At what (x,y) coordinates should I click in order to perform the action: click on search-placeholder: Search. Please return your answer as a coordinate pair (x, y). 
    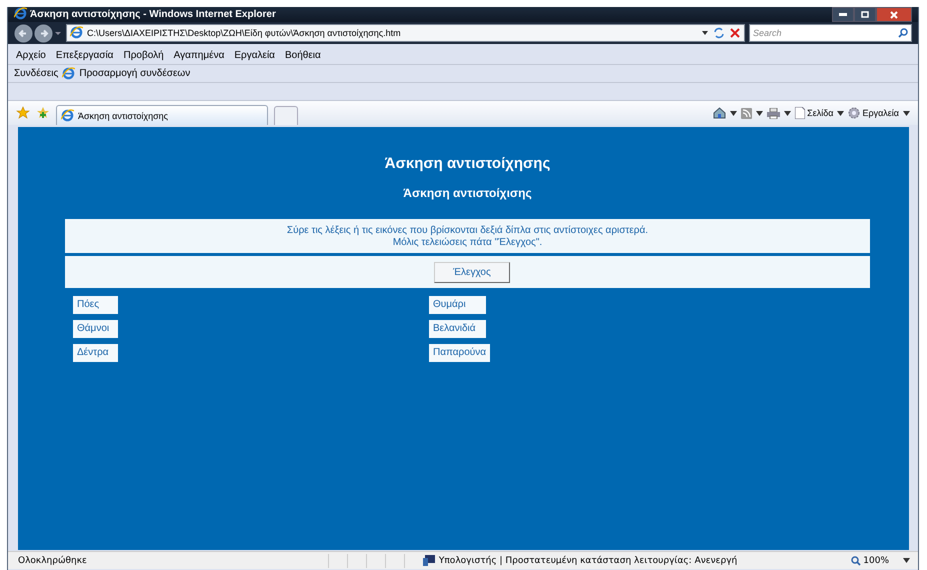
    Looking at the image, I should click on (768, 33).